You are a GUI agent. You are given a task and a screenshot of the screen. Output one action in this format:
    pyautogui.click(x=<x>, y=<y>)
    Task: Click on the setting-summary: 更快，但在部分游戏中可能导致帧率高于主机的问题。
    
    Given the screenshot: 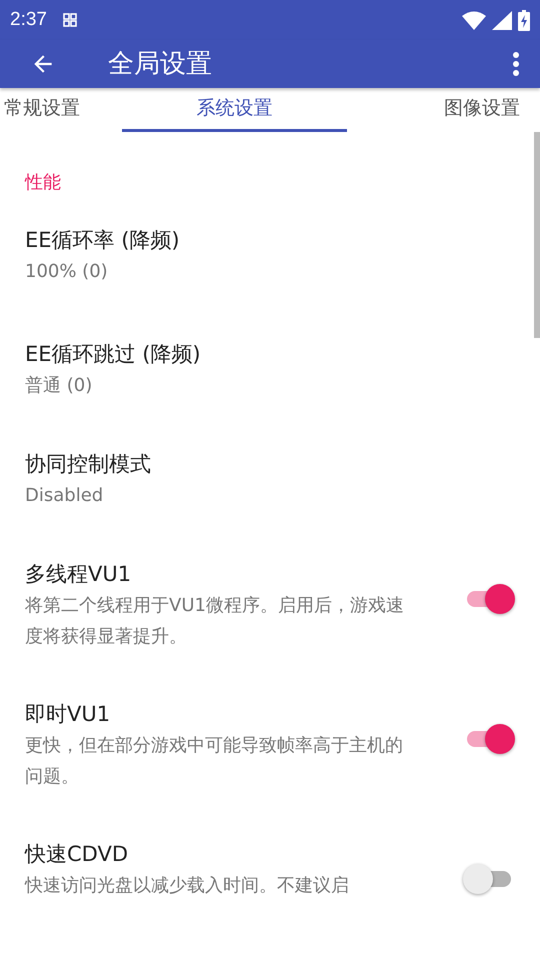 What is the action you would take?
    pyautogui.click(x=214, y=761)
    